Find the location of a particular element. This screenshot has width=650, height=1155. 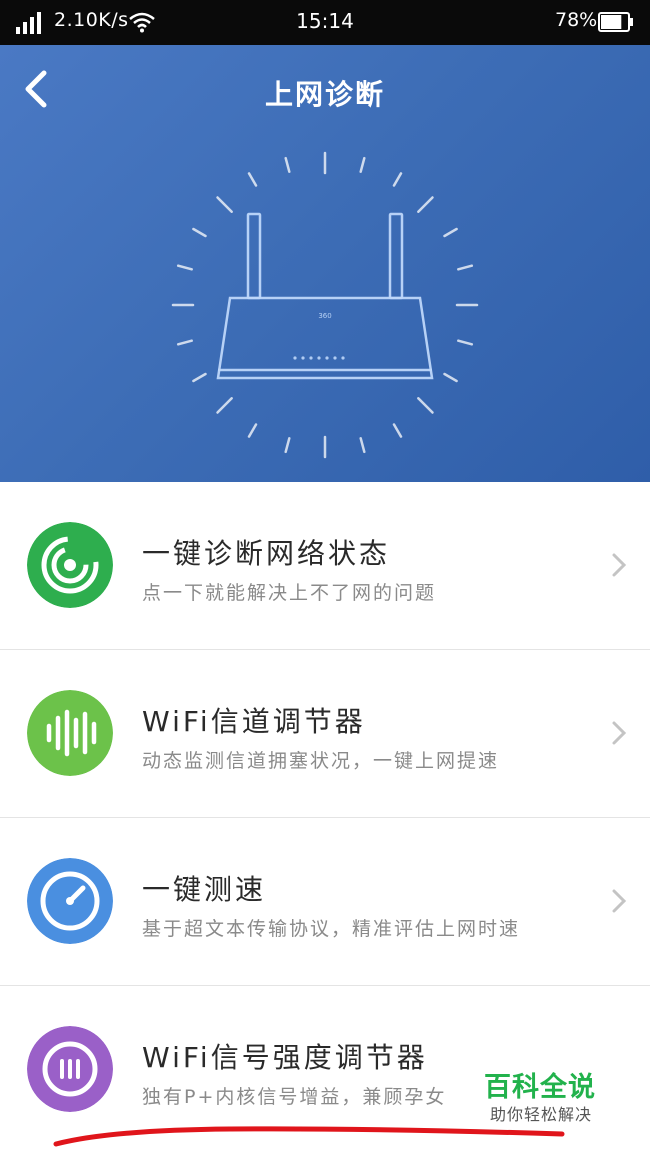

router-illustration: 360 is located at coordinates (325, 305).